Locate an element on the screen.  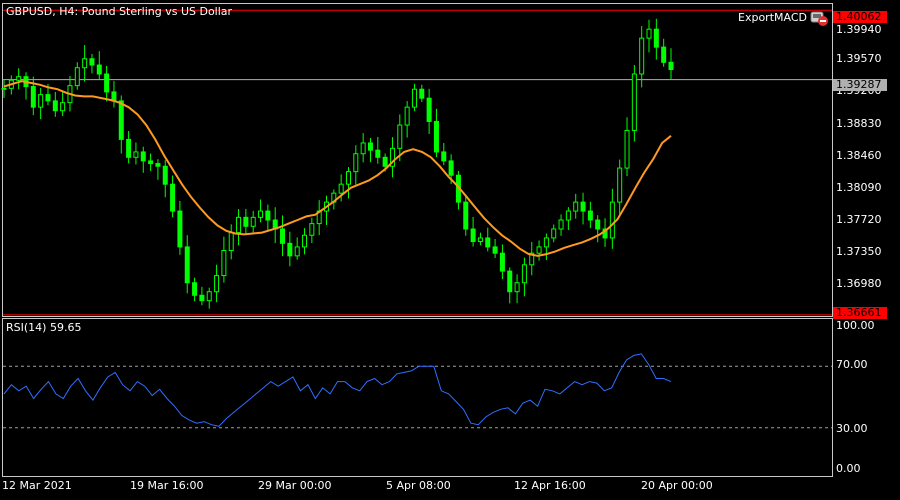
expert-label: ExportMACD is located at coordinates (772, 18).